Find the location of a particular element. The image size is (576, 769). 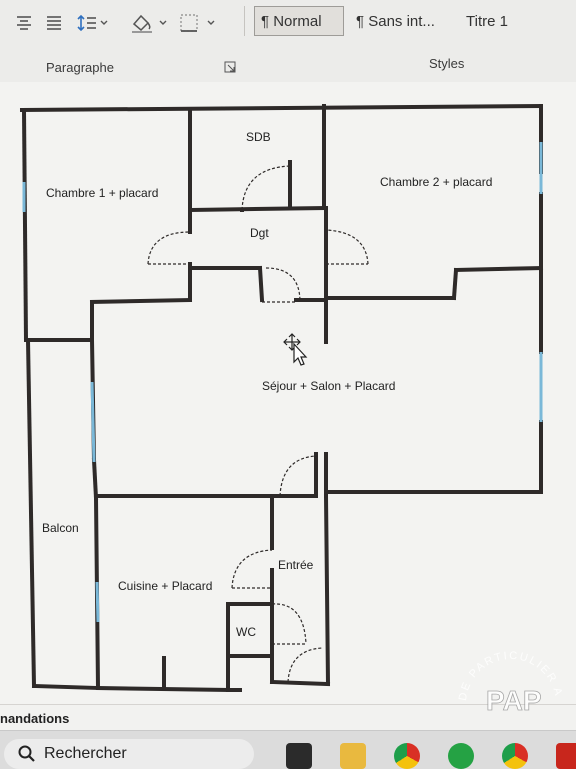

room-sdb: SDB is located at coordinates (258, 137).